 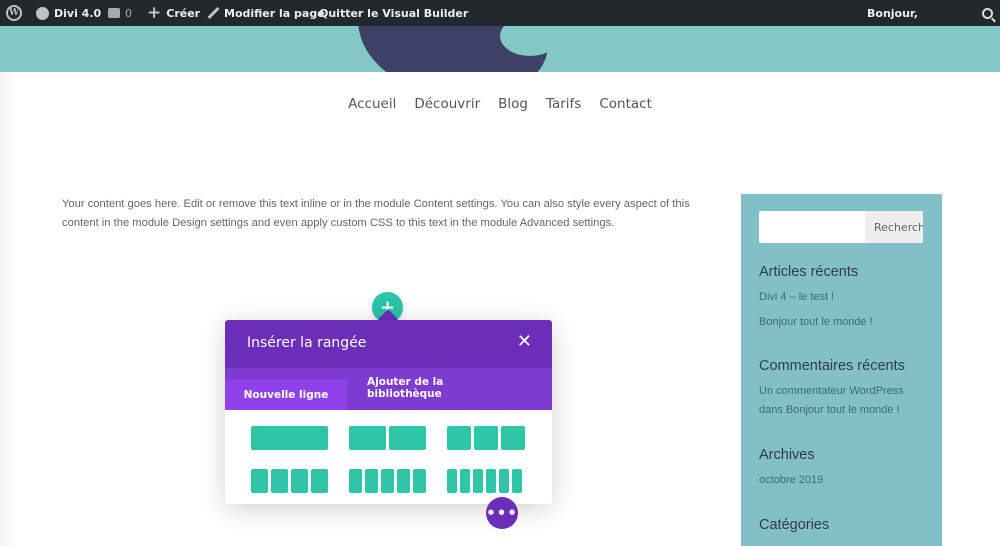 I want to click on layout-4-columns, so click(x=289, y=481).